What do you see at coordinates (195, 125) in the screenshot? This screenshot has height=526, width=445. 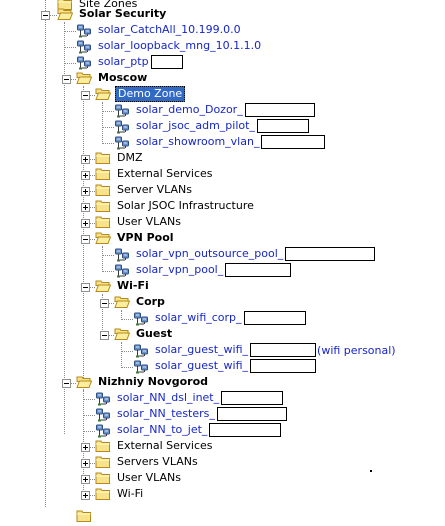 I see `tree-node-label: solar_jsoc_adm_pilot_` at bounding box center [195, 125].